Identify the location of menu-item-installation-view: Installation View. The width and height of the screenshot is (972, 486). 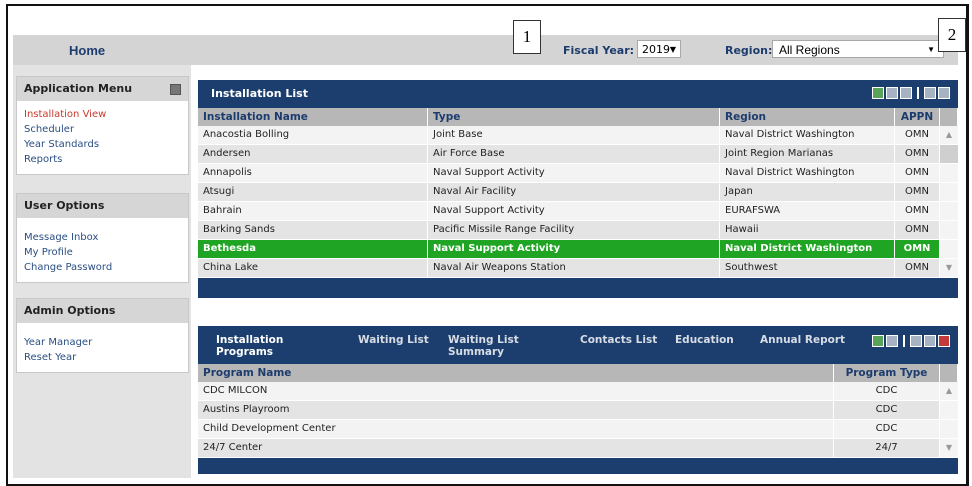
(102, 114).